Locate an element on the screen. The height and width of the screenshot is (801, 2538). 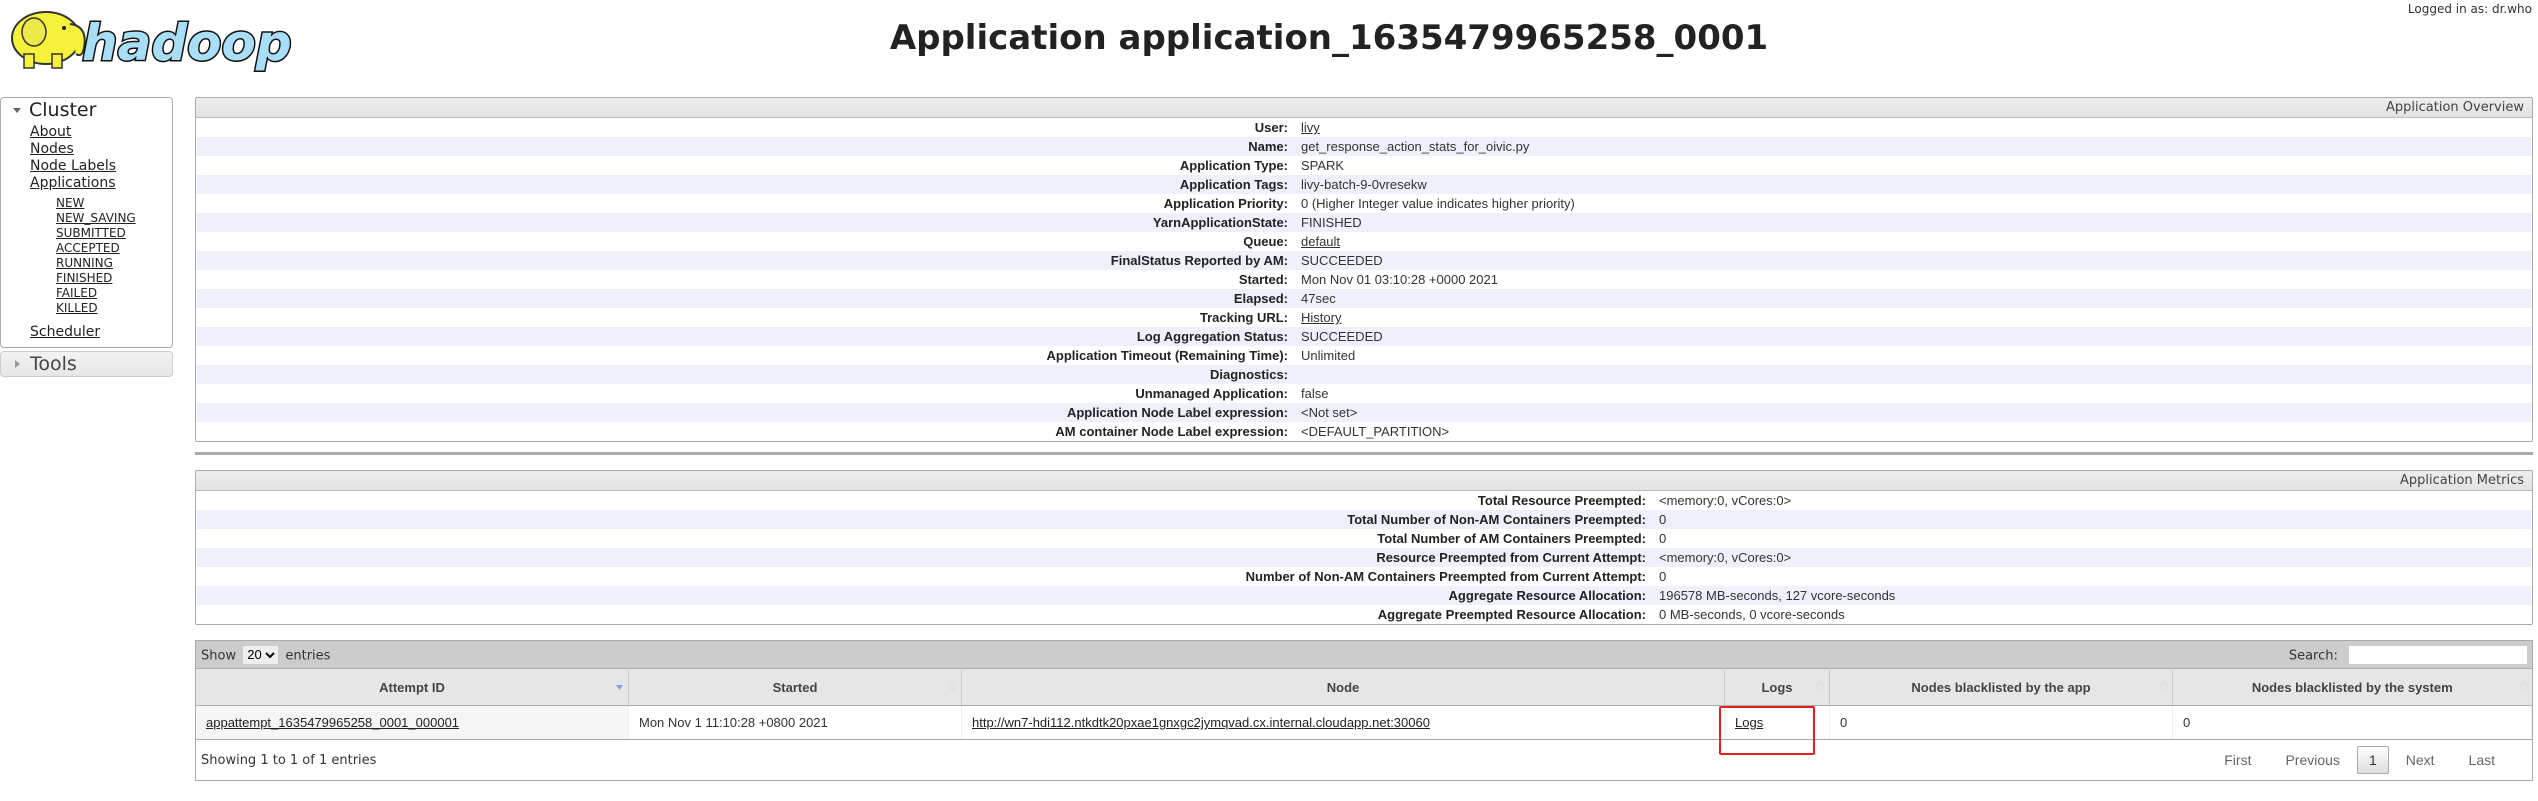
info-value: 0 MB-seconds, 0 vcore-seconds is located at coordinates (1752, 614).